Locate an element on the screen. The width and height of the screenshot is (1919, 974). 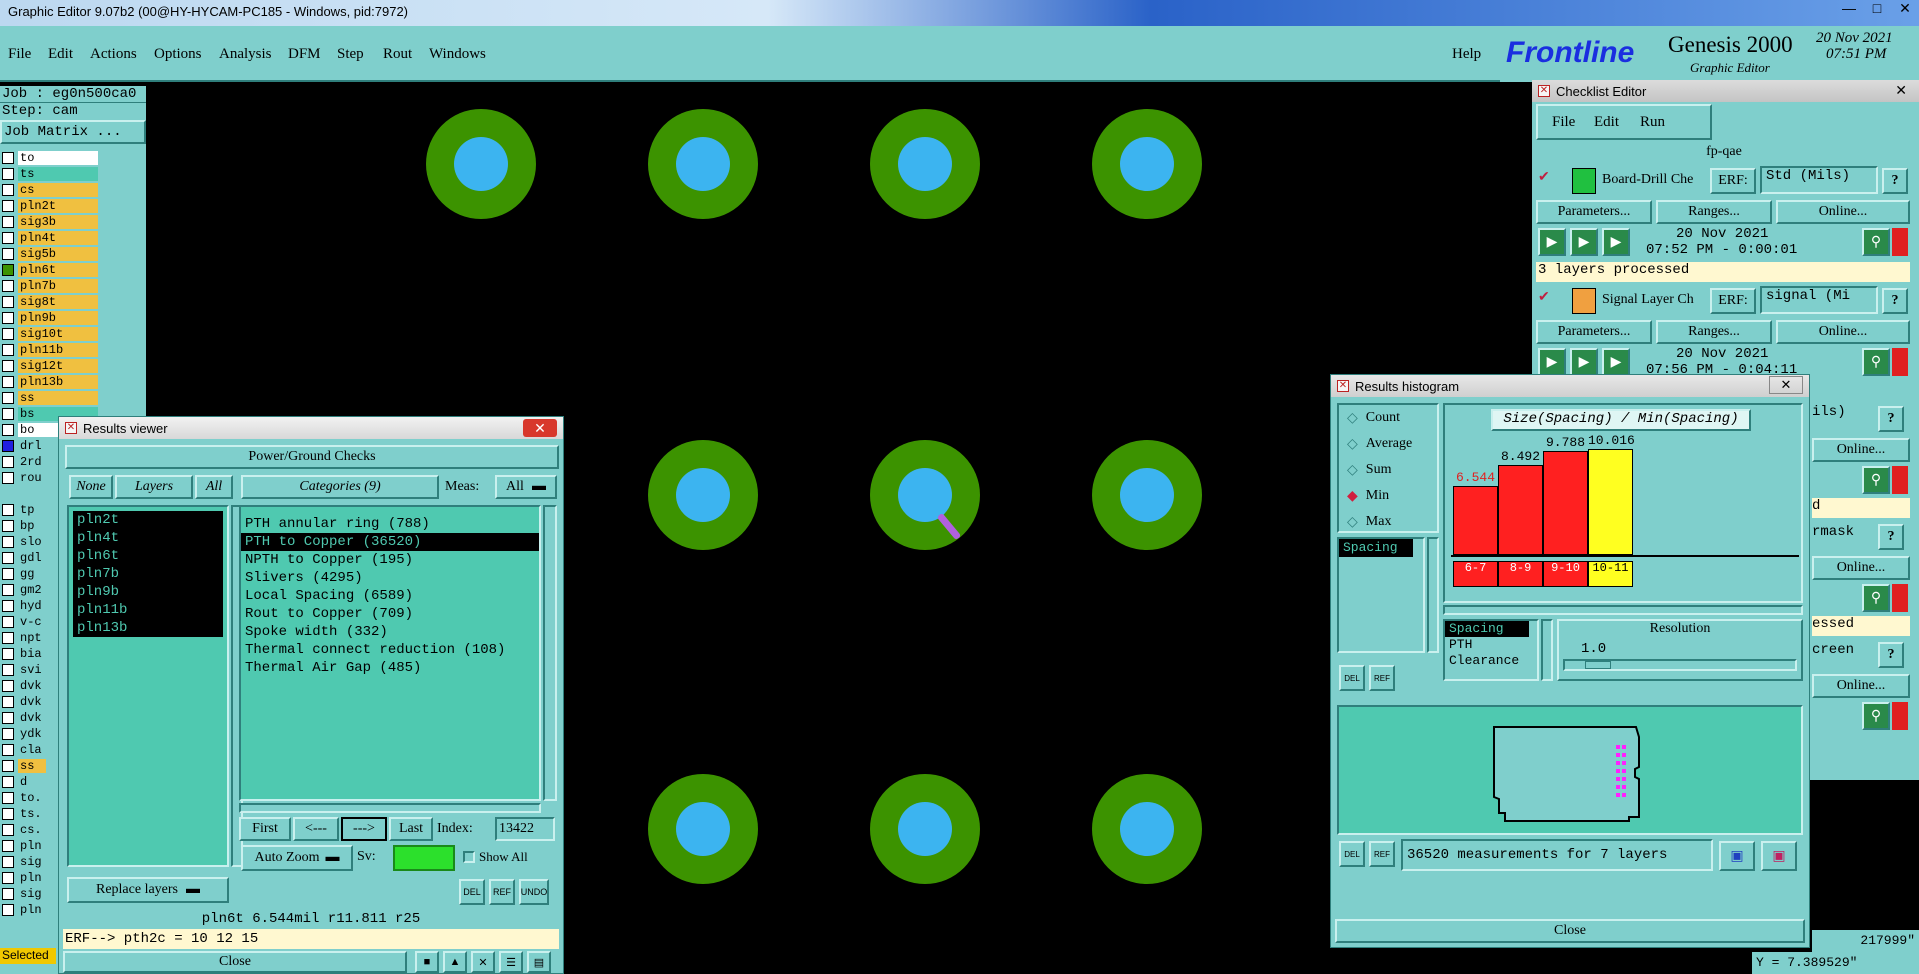
stack-icon: ☰ is located at coordinates (511, 962).